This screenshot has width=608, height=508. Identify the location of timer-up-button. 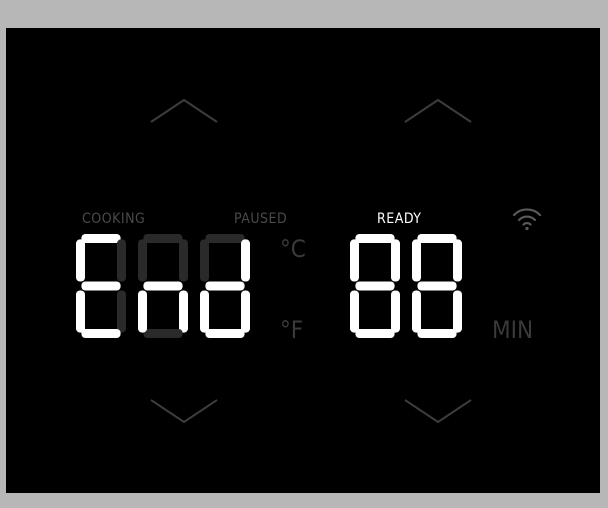
(438, 111).